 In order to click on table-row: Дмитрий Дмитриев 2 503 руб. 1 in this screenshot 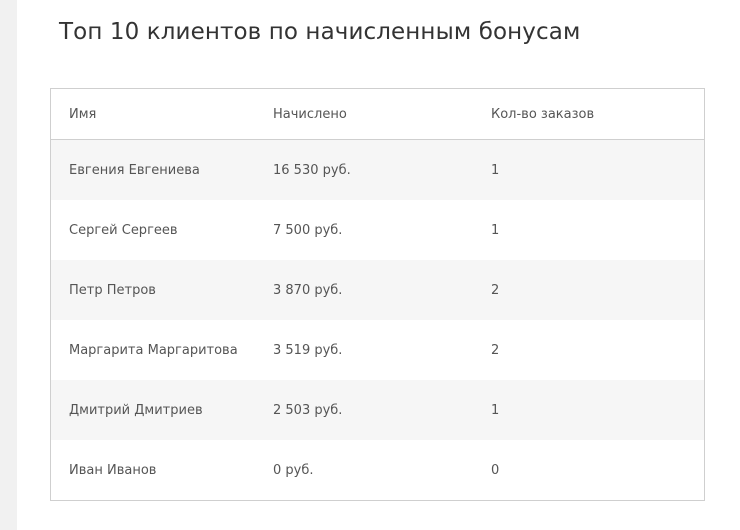, I will do `click(377, 410)`.